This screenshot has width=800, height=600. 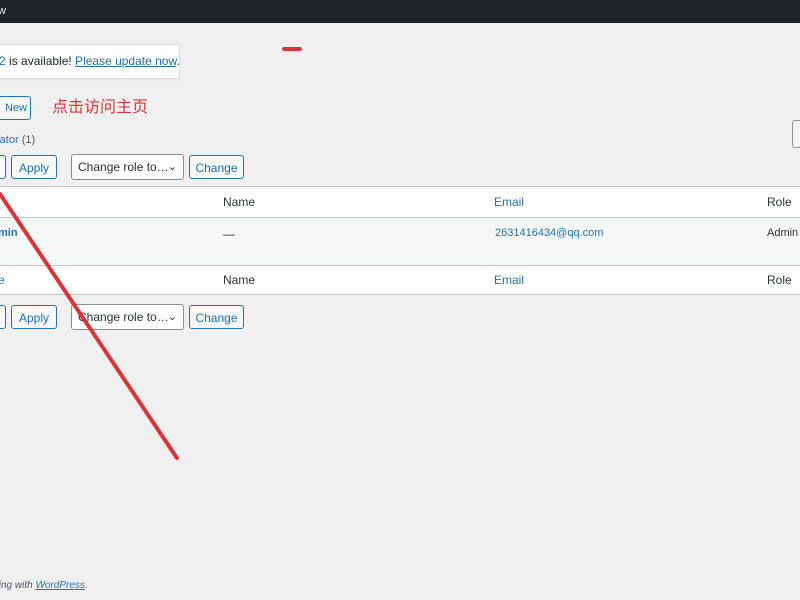 I want to click on annotation-dash-mark, so click(x=292, y=49).